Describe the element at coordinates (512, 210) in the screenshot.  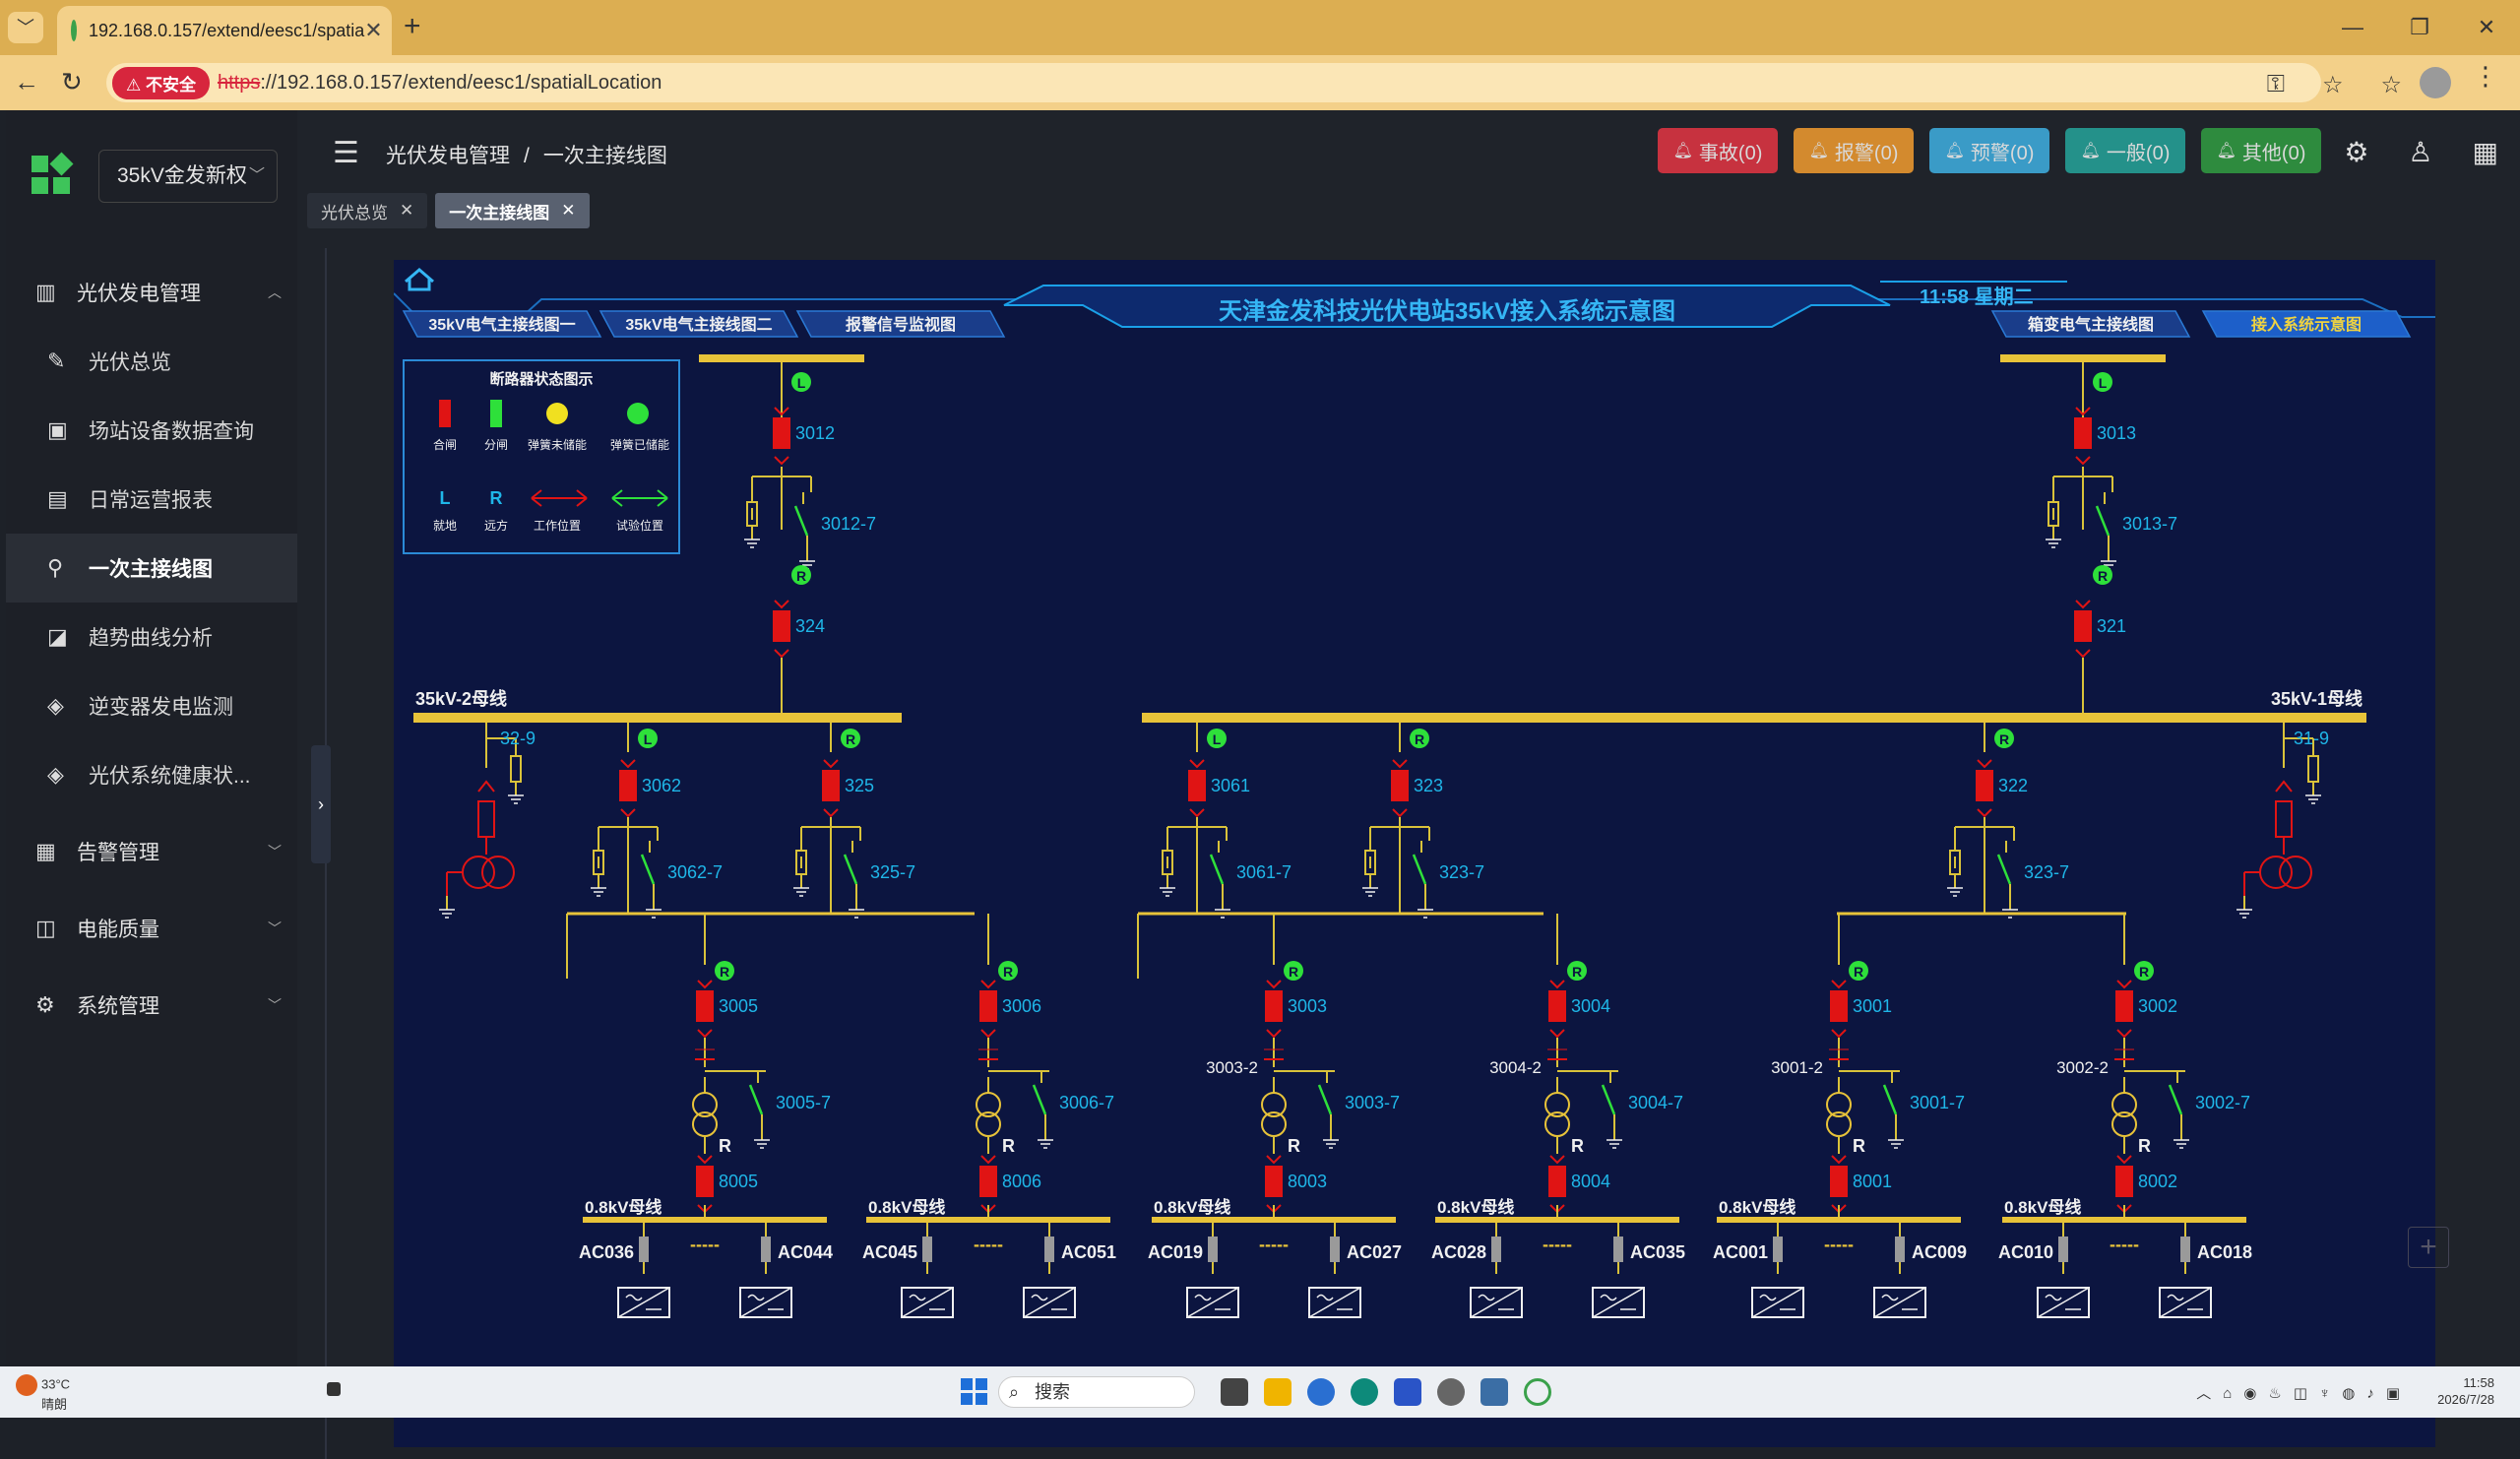
I see `page-tab-1: 一次主接线图 ✕` at that location.